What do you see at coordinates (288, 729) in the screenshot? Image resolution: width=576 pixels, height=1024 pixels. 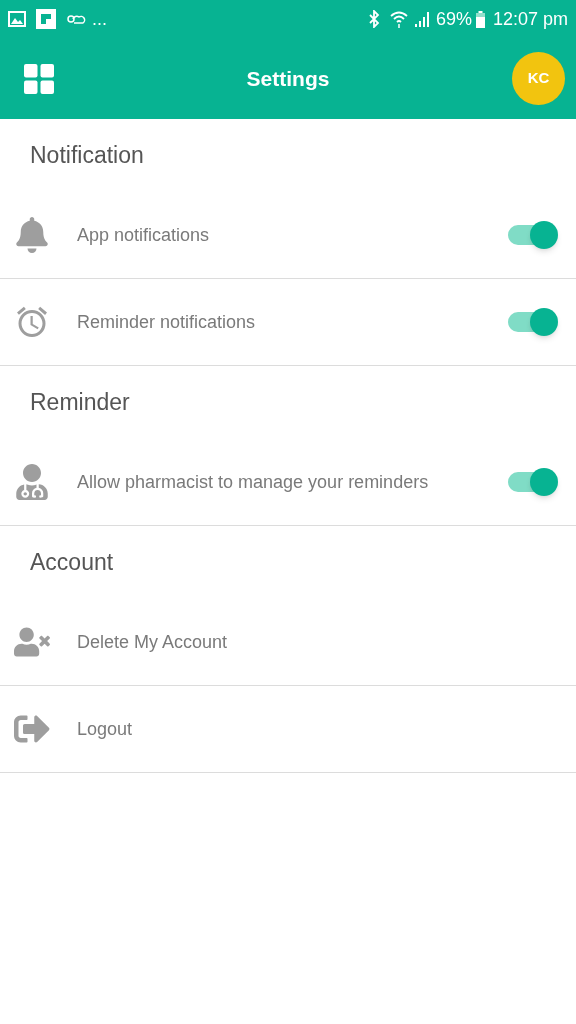 I see `settings-row: Logout` at bounding box center [288, 729].